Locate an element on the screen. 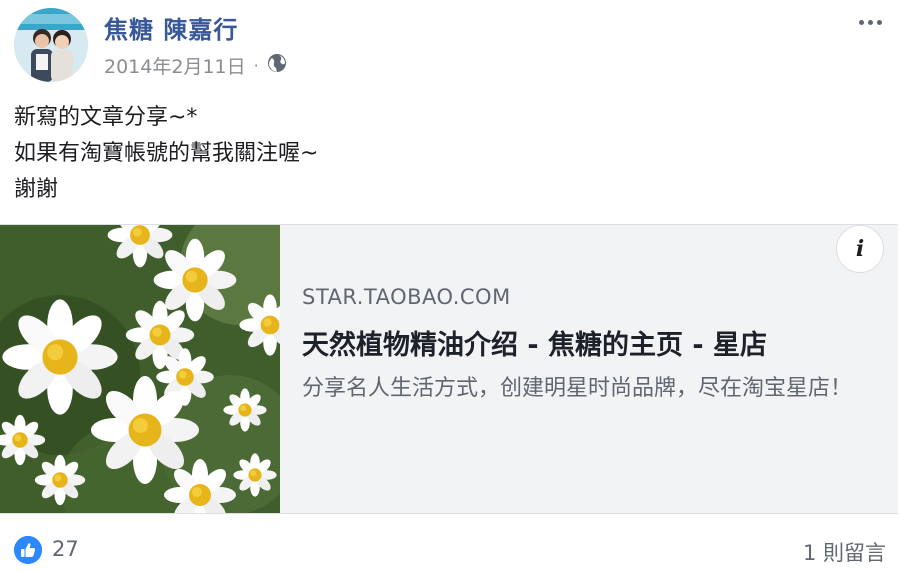 The width and height of the screenshot is (900, 571). post-date: 2014年2月11日 is located at coordinates (175, 65).